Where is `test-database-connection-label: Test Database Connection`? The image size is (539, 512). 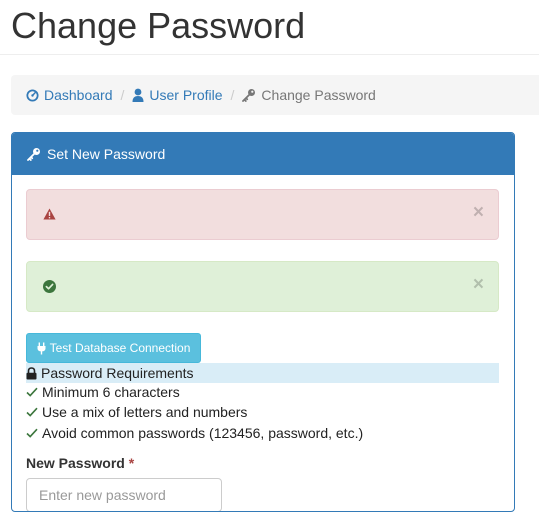
test-database-connection-label: Test Database Connection is located at coordinates (120, 348).